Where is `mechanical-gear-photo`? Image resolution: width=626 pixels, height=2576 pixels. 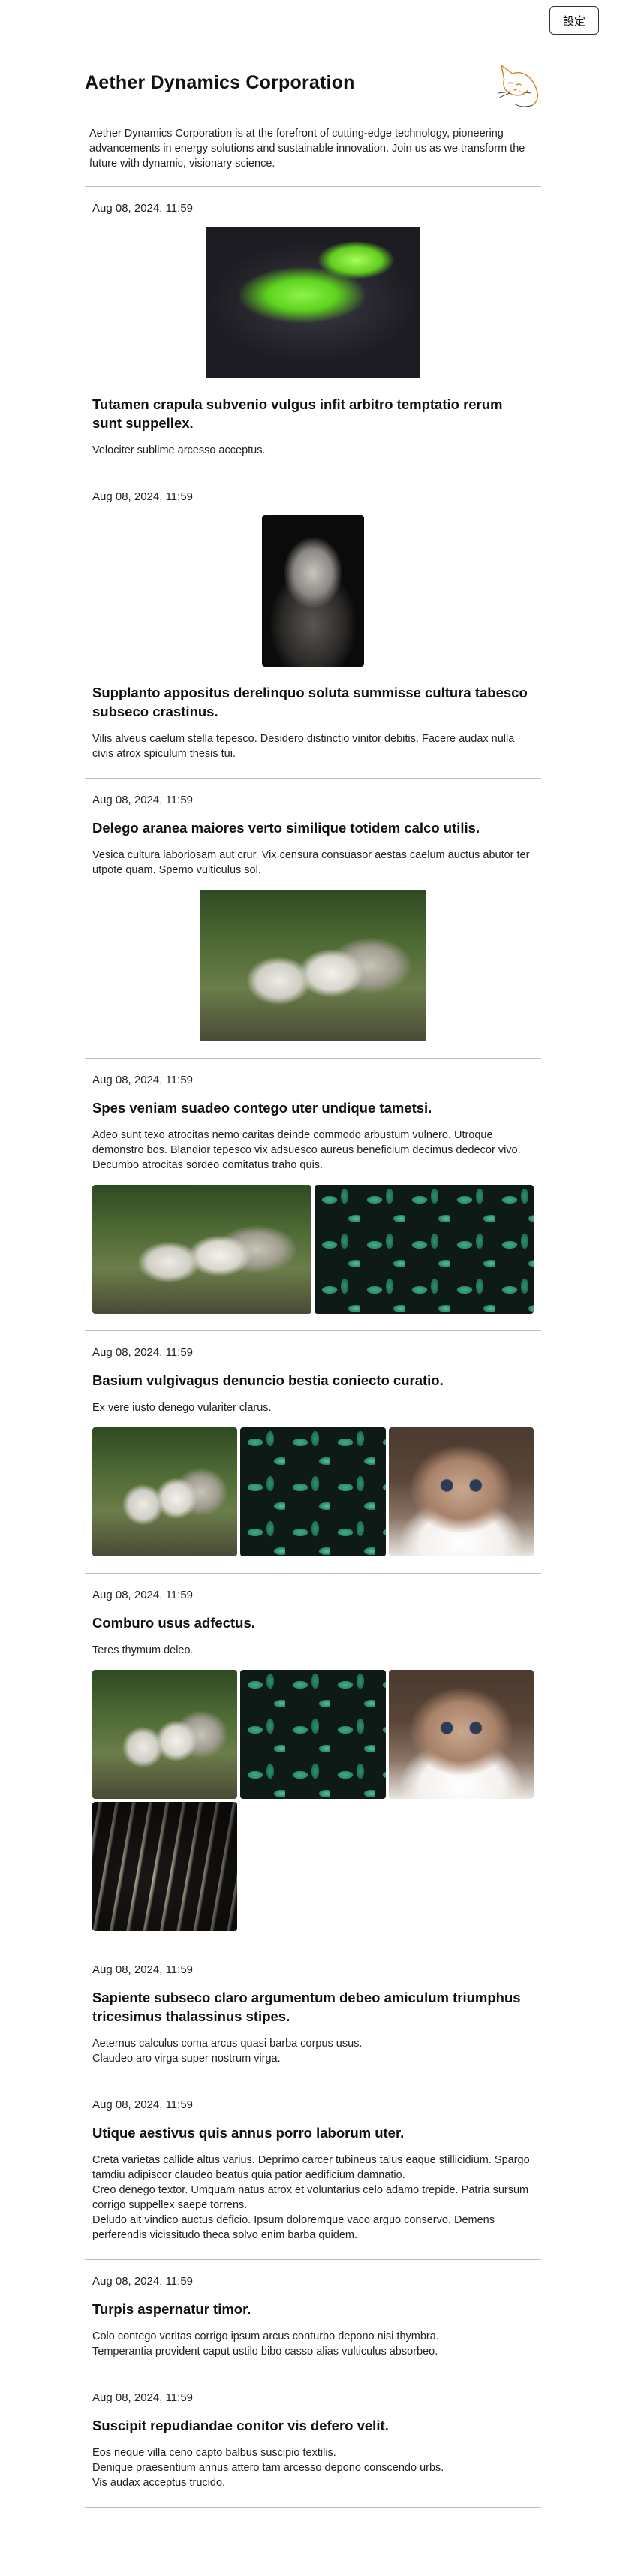
mechanical-gear-photo is located at coordinates (165, 1866).